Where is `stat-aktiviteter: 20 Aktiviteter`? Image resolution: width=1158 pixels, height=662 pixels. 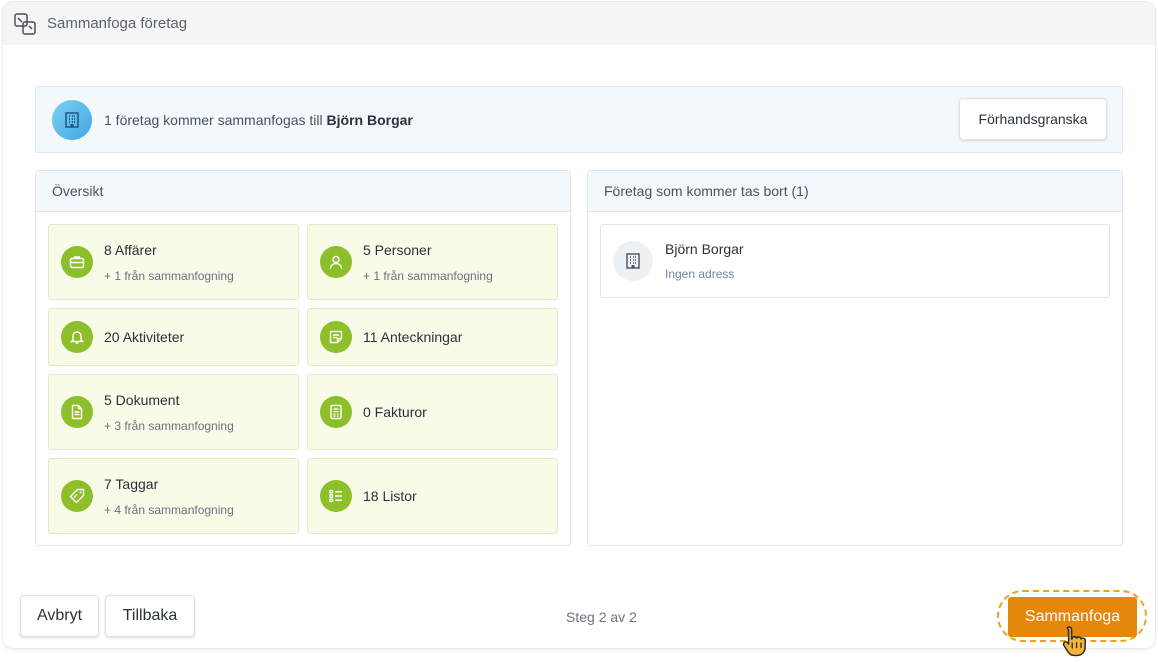
stat-aktiviteter: 20 Aktiviteter is located at coordinates (173, 337).